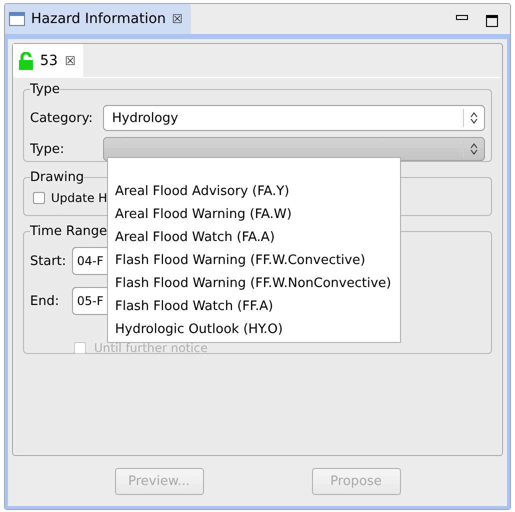  What do you see at coordinates (45, 89) in the screenshot?
I see `group-title: Type` at bounding box center [45, 89].